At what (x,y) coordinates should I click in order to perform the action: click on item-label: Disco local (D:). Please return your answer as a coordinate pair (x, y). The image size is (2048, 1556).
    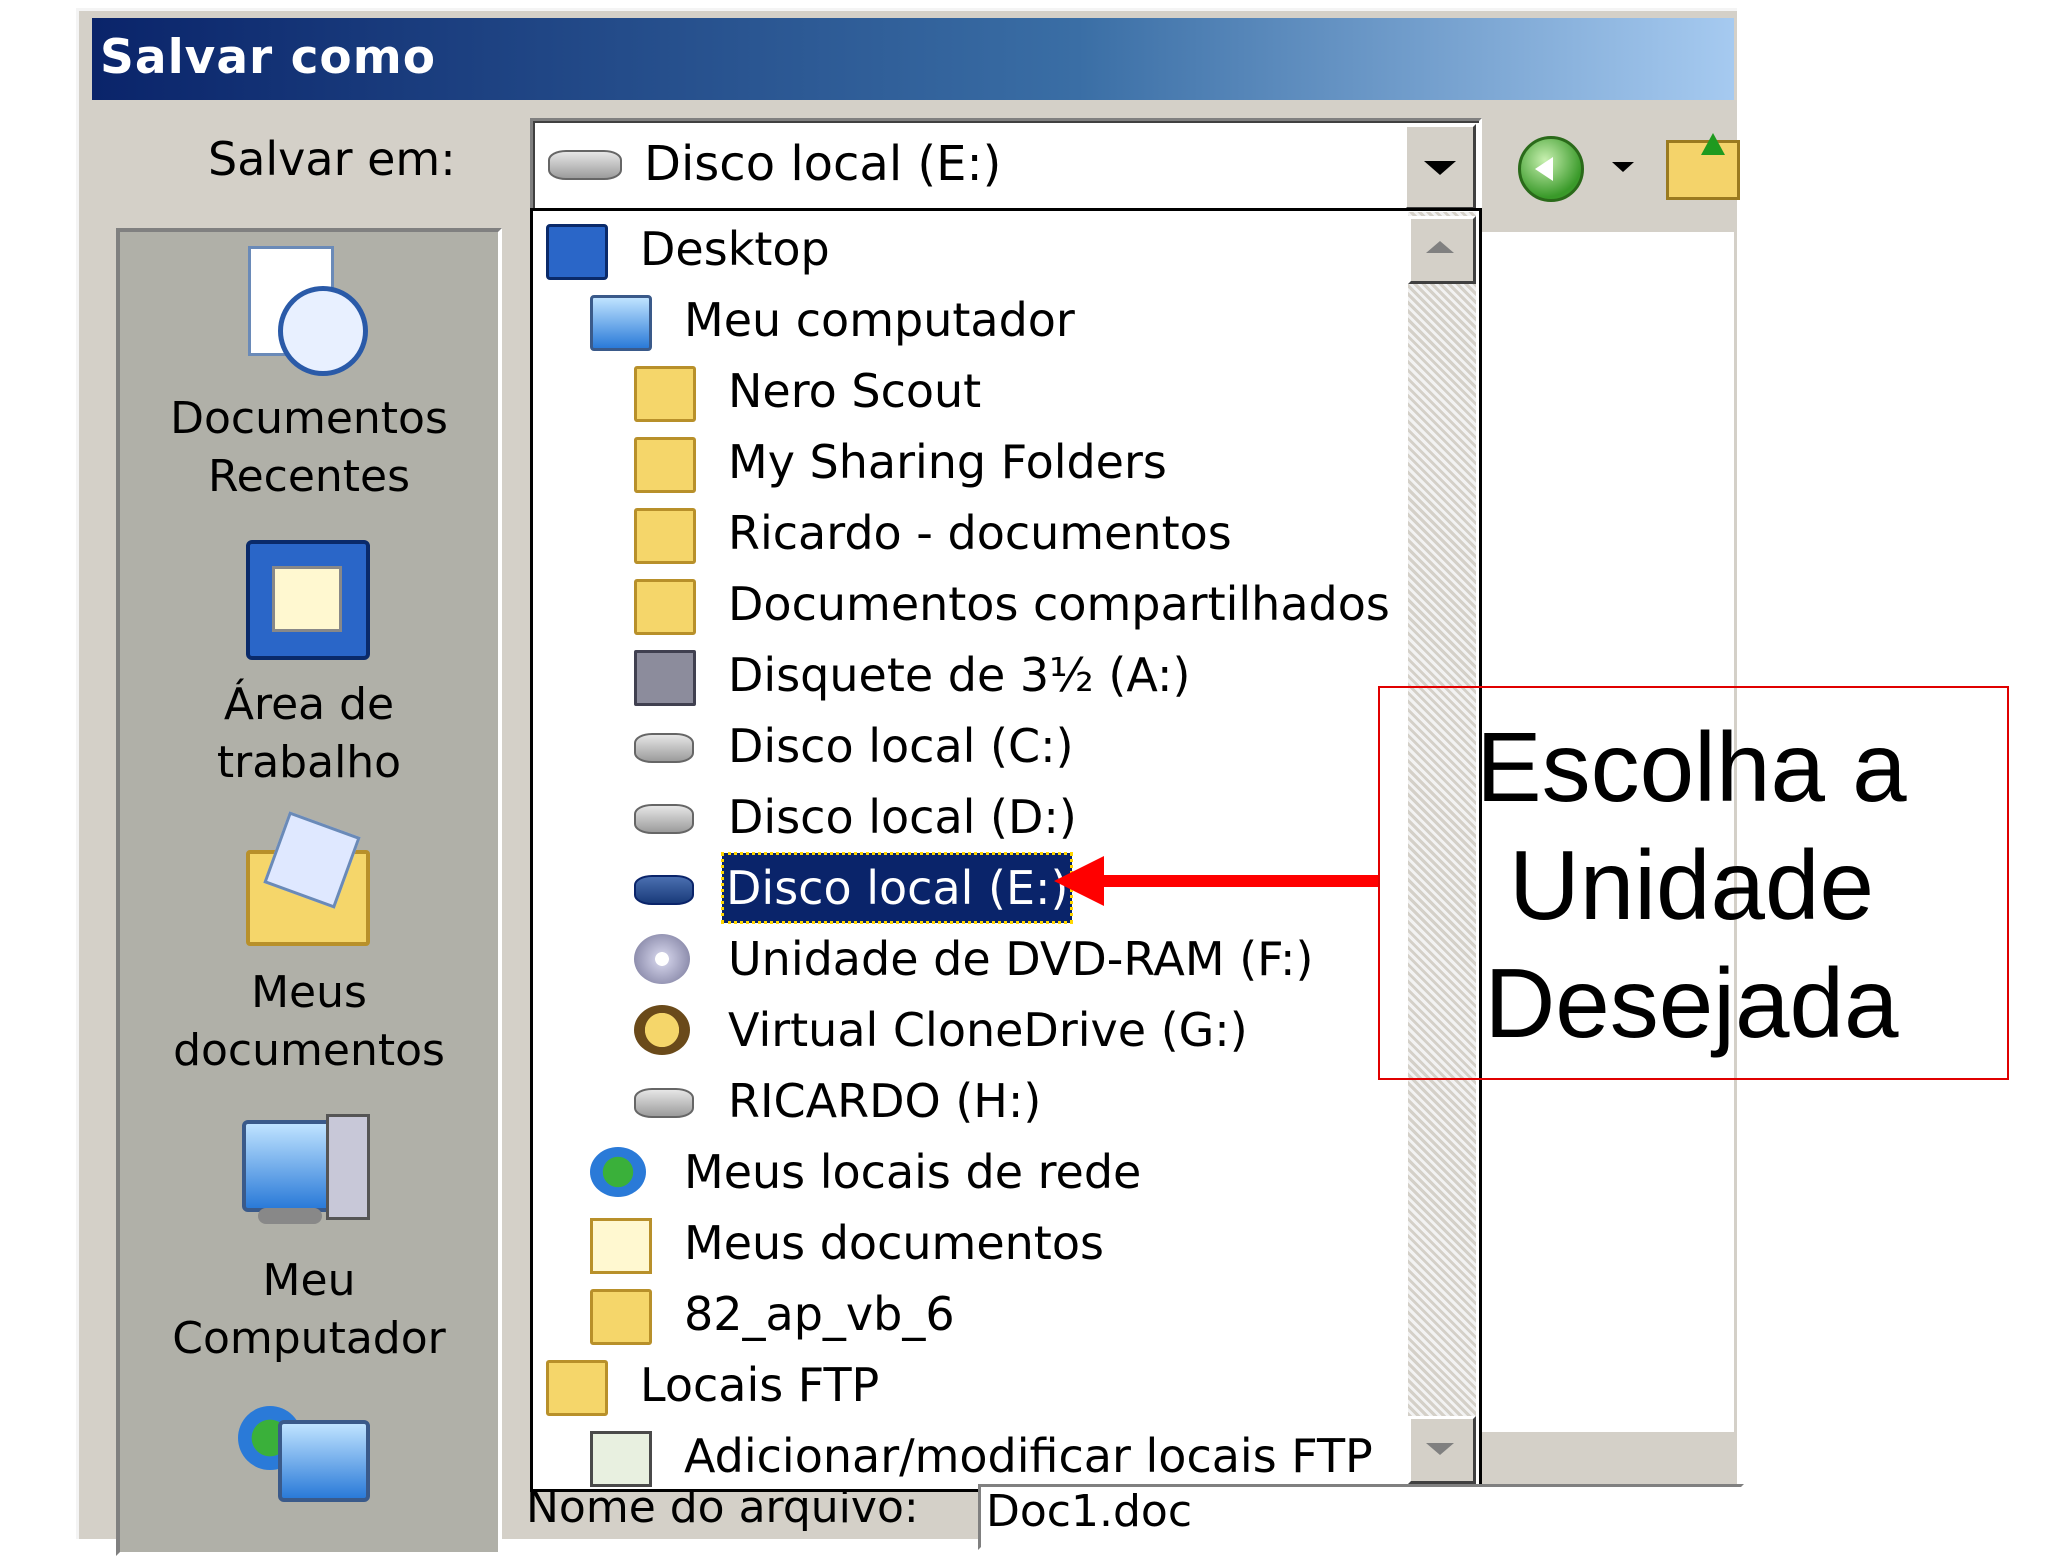
    Looking at the image, I should click on (902, 817).